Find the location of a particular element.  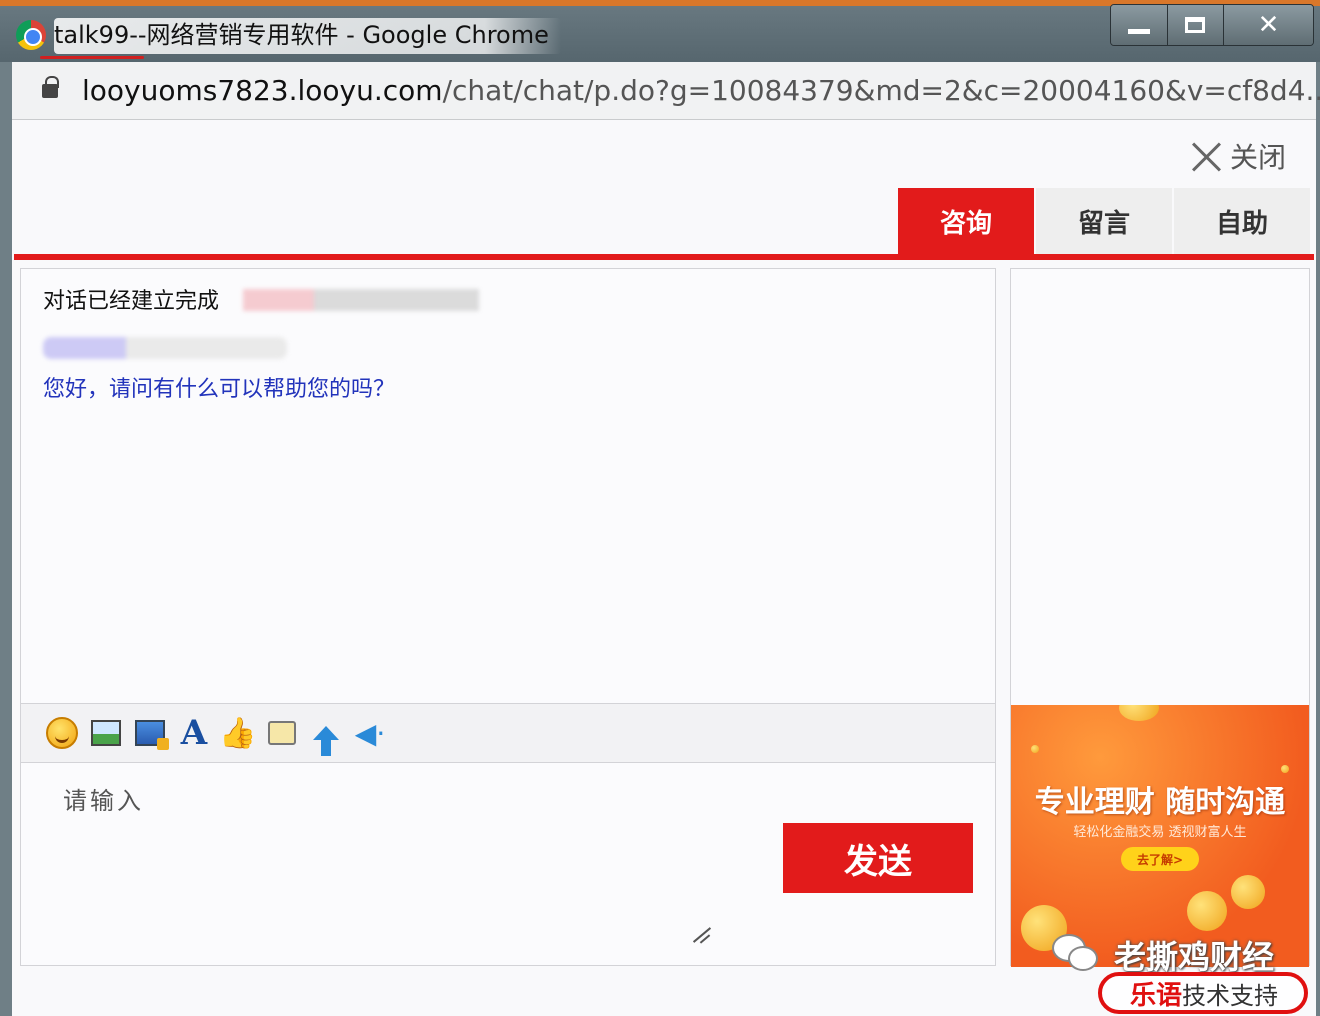

emoji-button is located at coordinates (62, 733).